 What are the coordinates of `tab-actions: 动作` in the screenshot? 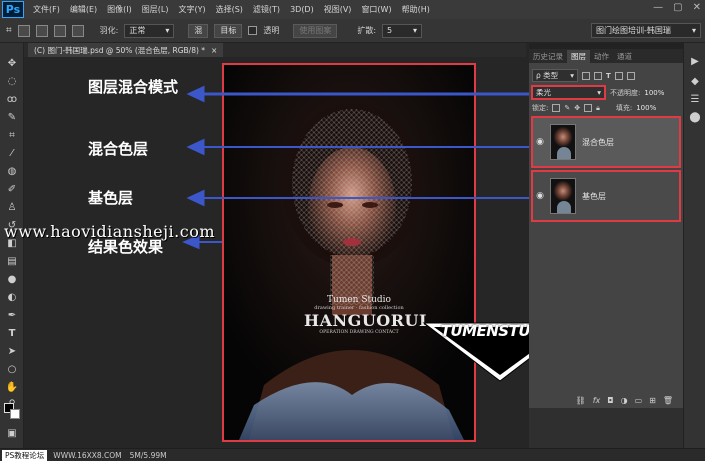 It's located at (601, 56).